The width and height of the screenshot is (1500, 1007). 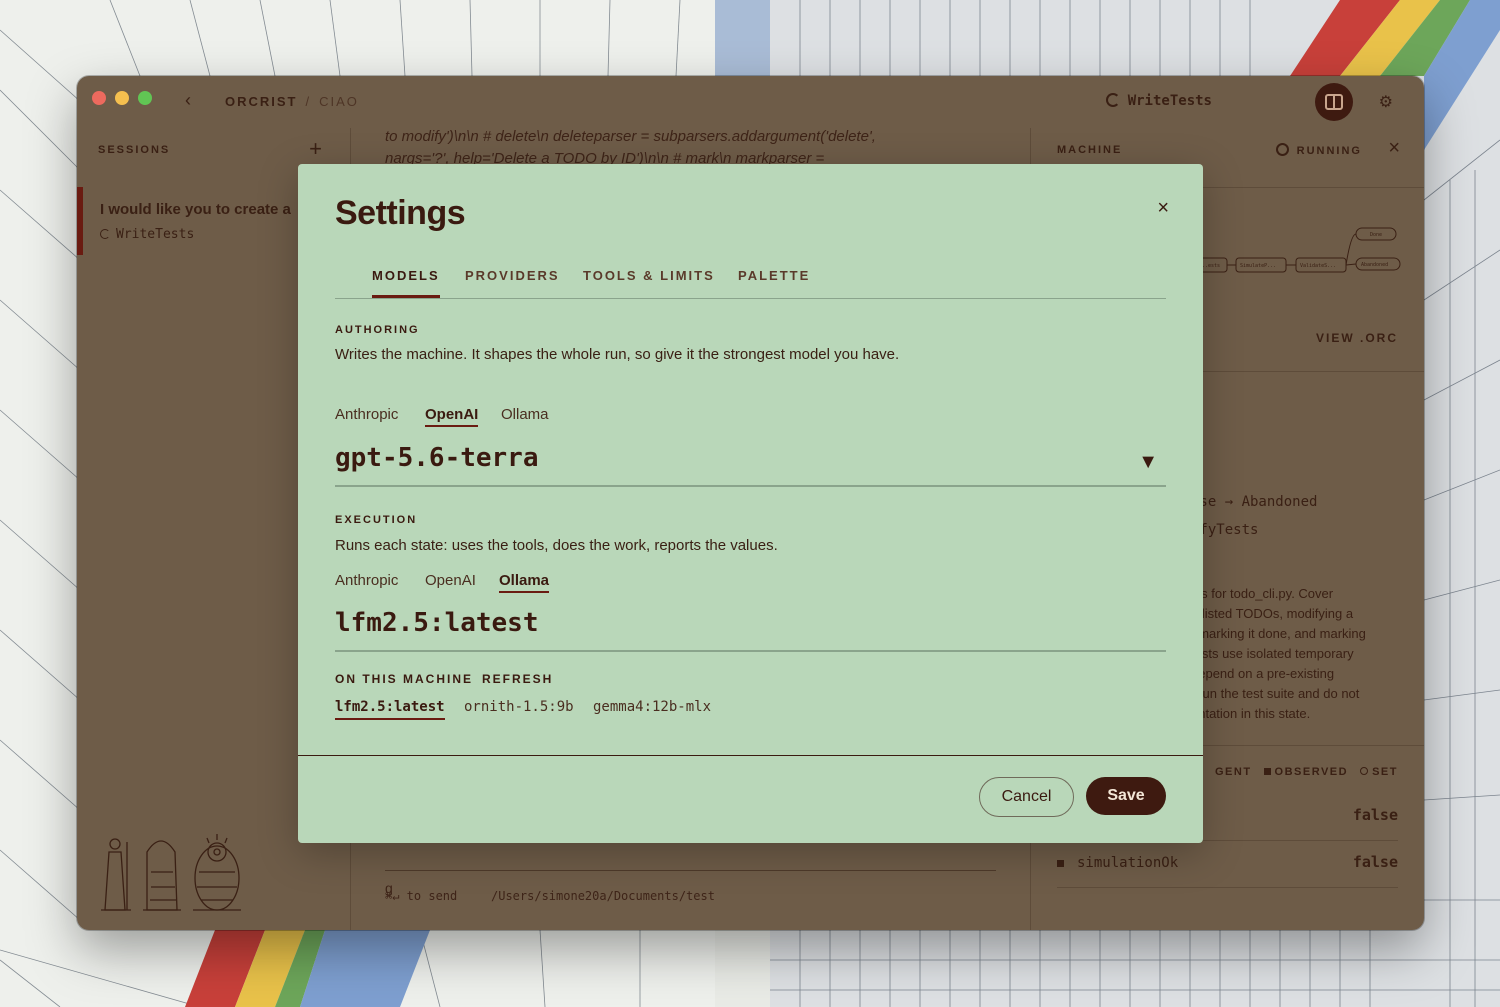 I want to click on machine-status: RUNNING, so click(x=1318, y=150).